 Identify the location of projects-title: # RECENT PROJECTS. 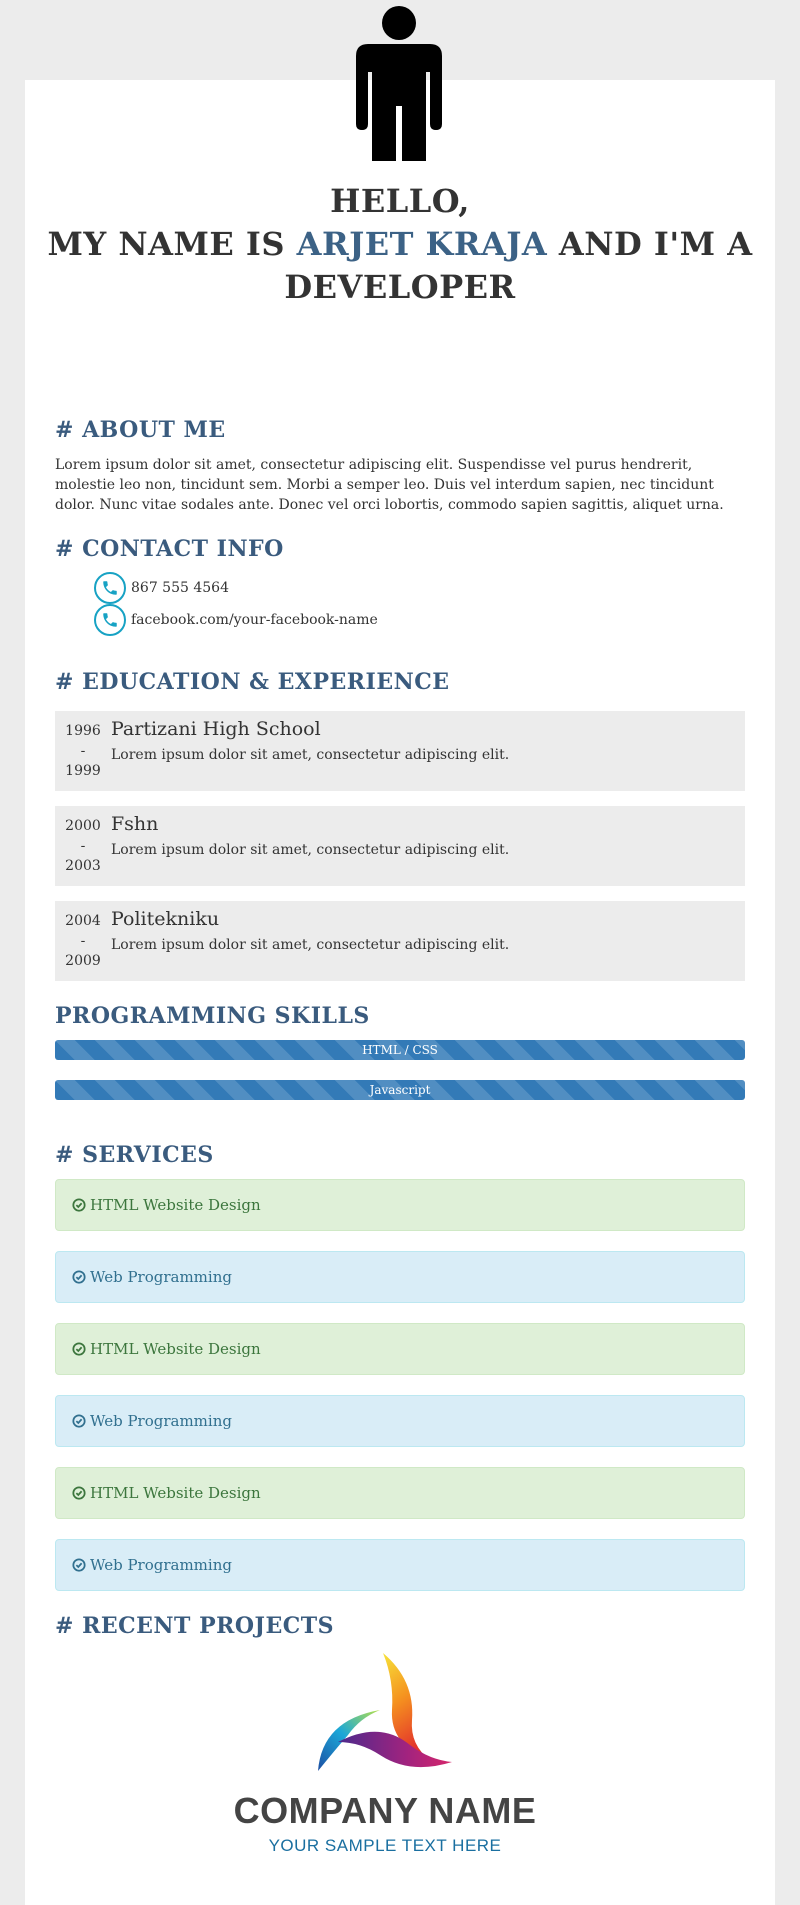
(194, 1626).